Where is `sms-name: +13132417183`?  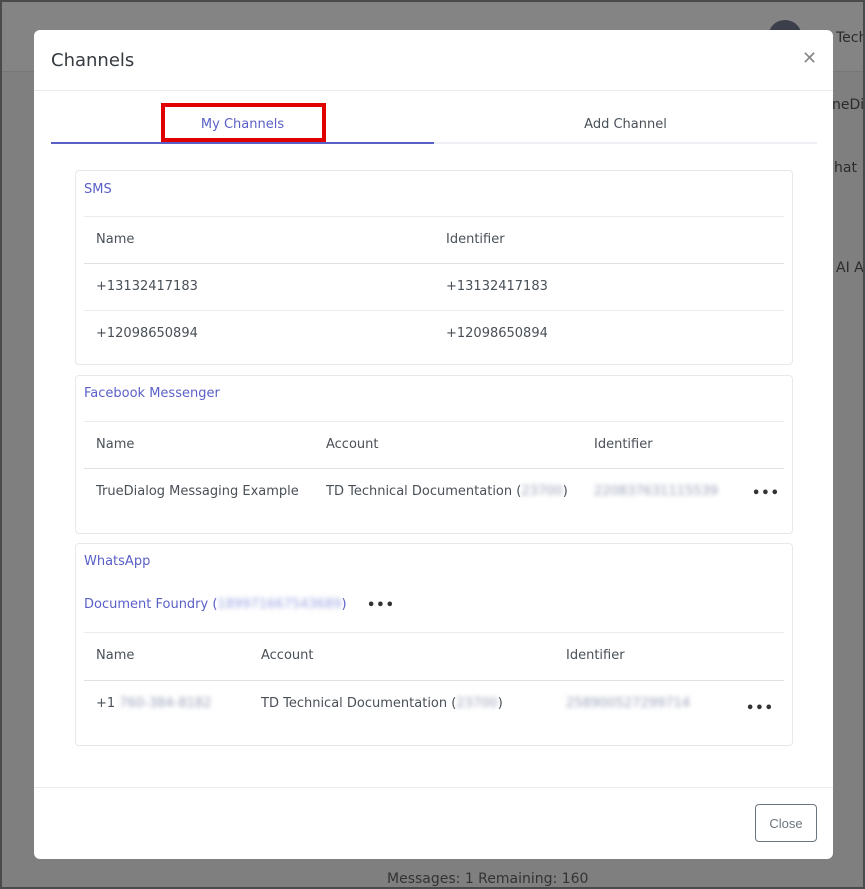 sms-name: +13132417183 is located at coordinates (147, 286).